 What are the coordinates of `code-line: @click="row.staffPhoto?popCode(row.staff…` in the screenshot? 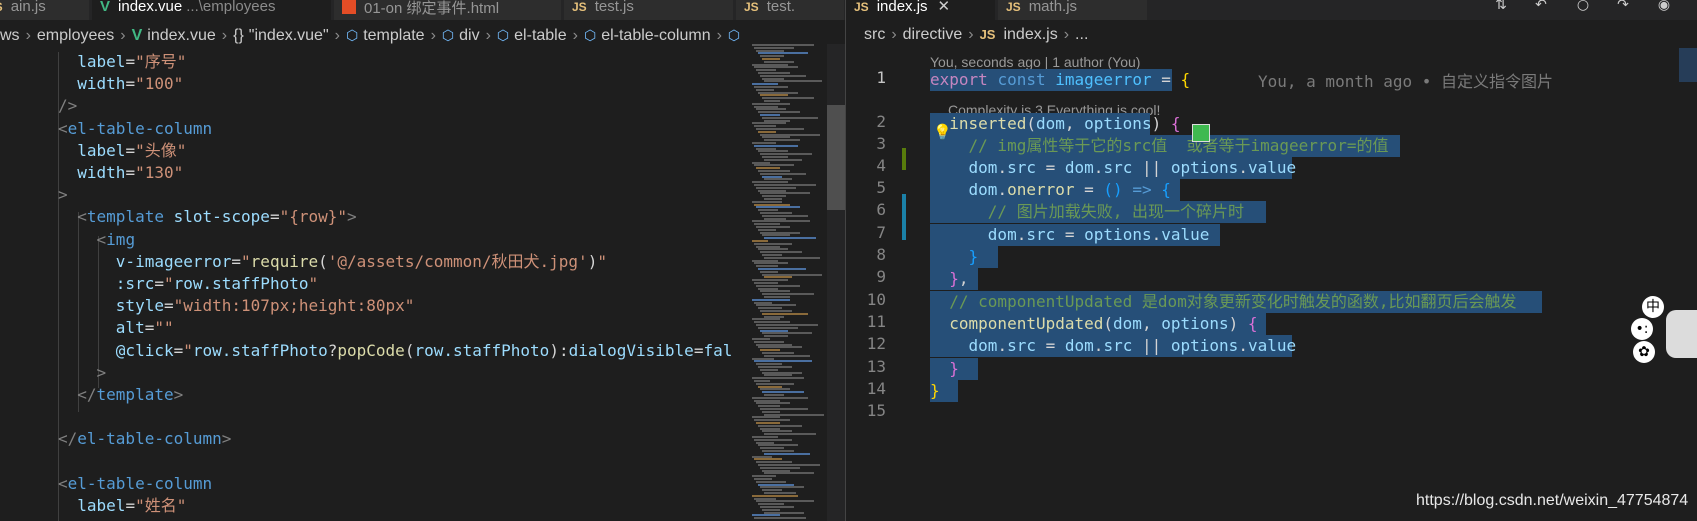 It's located at (395, 351).